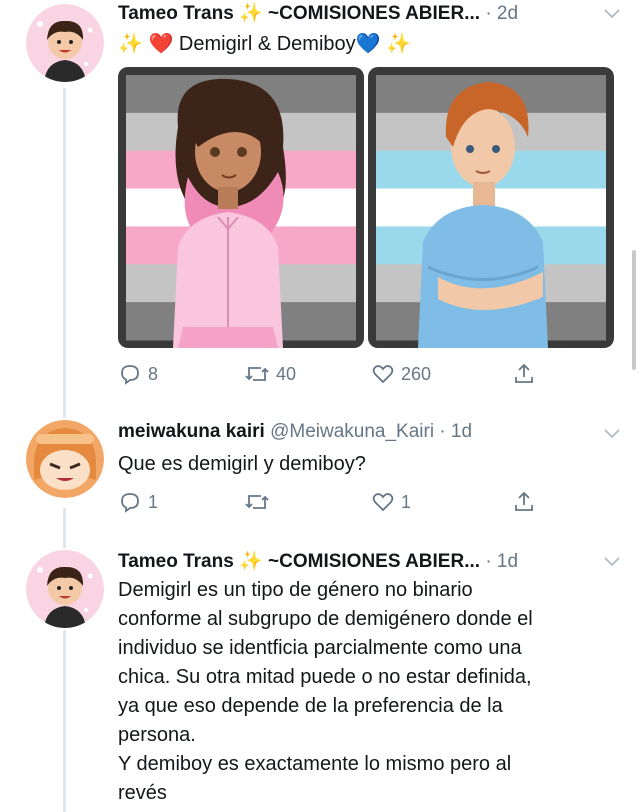 The height and width of the screenshot is (812, 640). I want to click on retweet-button, so click(257, 502).